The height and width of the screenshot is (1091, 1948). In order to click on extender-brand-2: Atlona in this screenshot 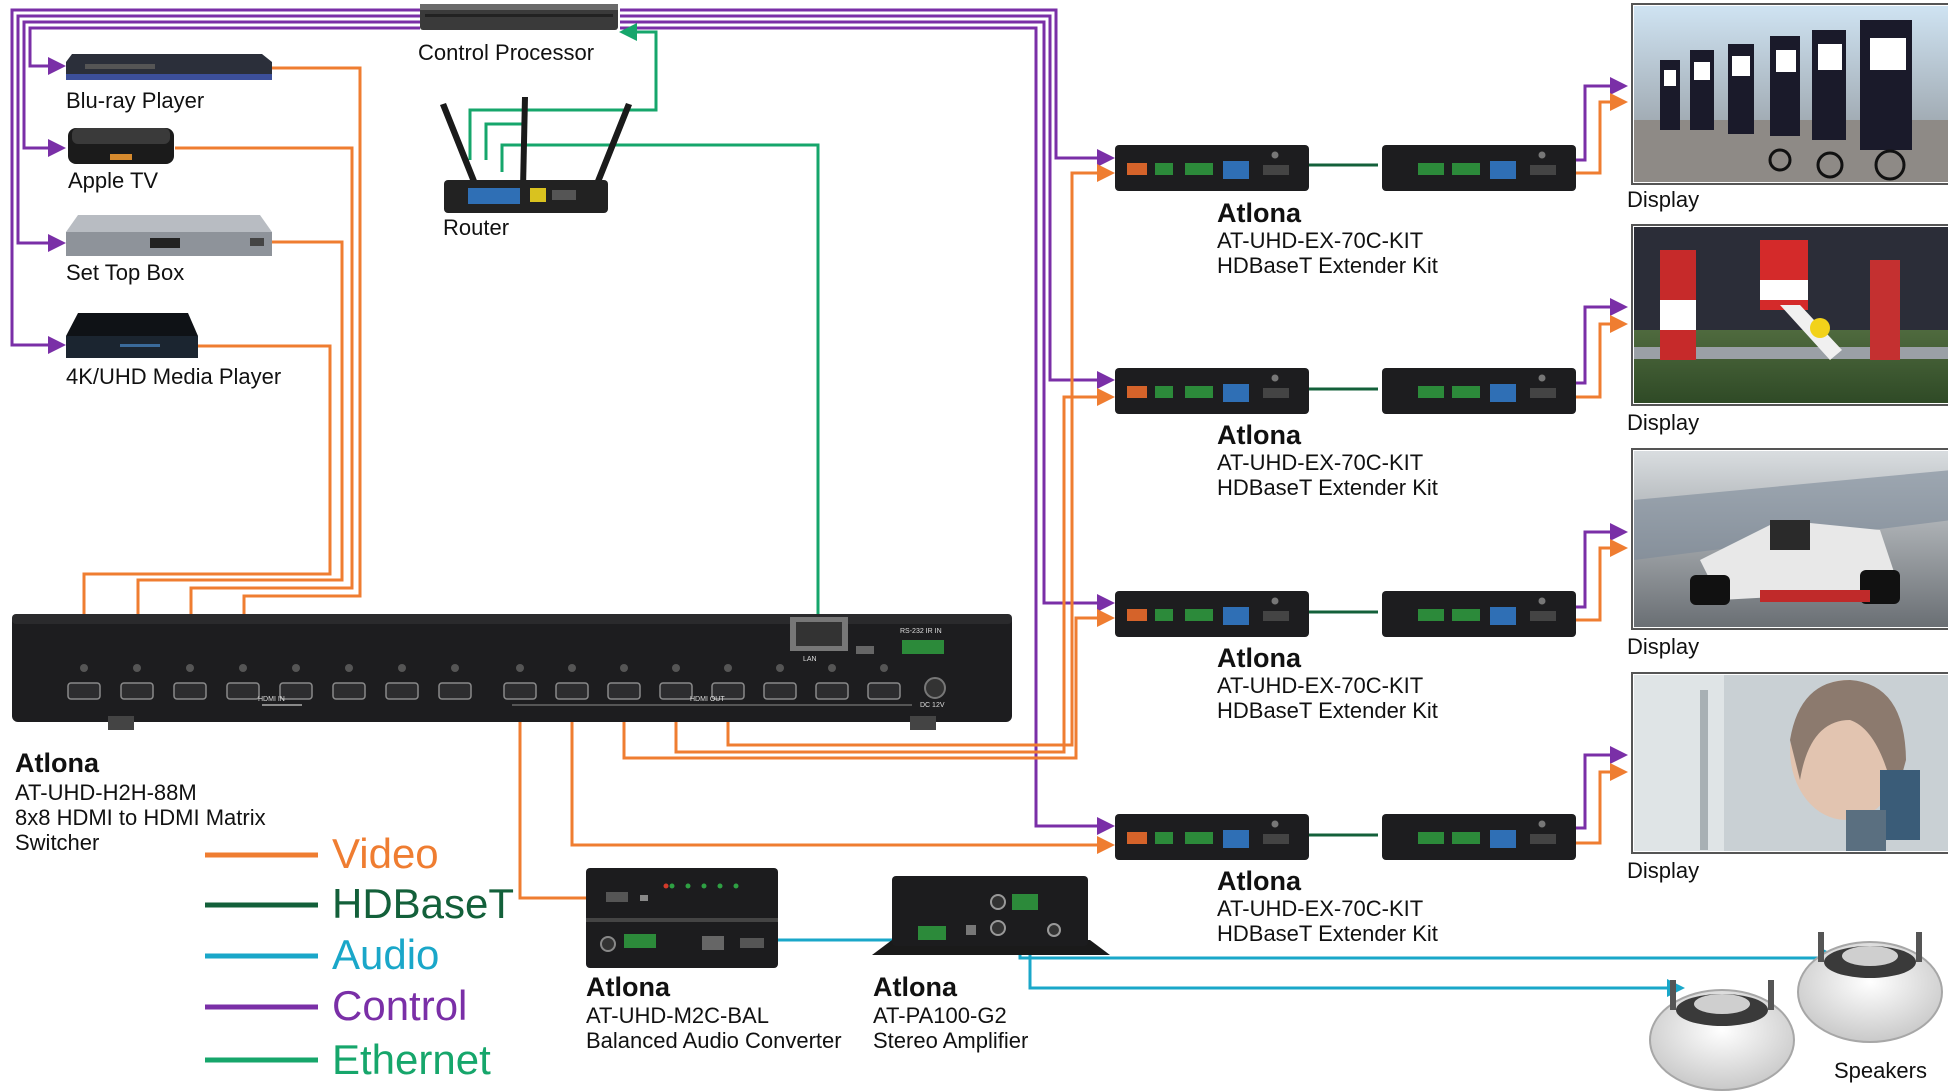, I will do `click(1259, 435)`.